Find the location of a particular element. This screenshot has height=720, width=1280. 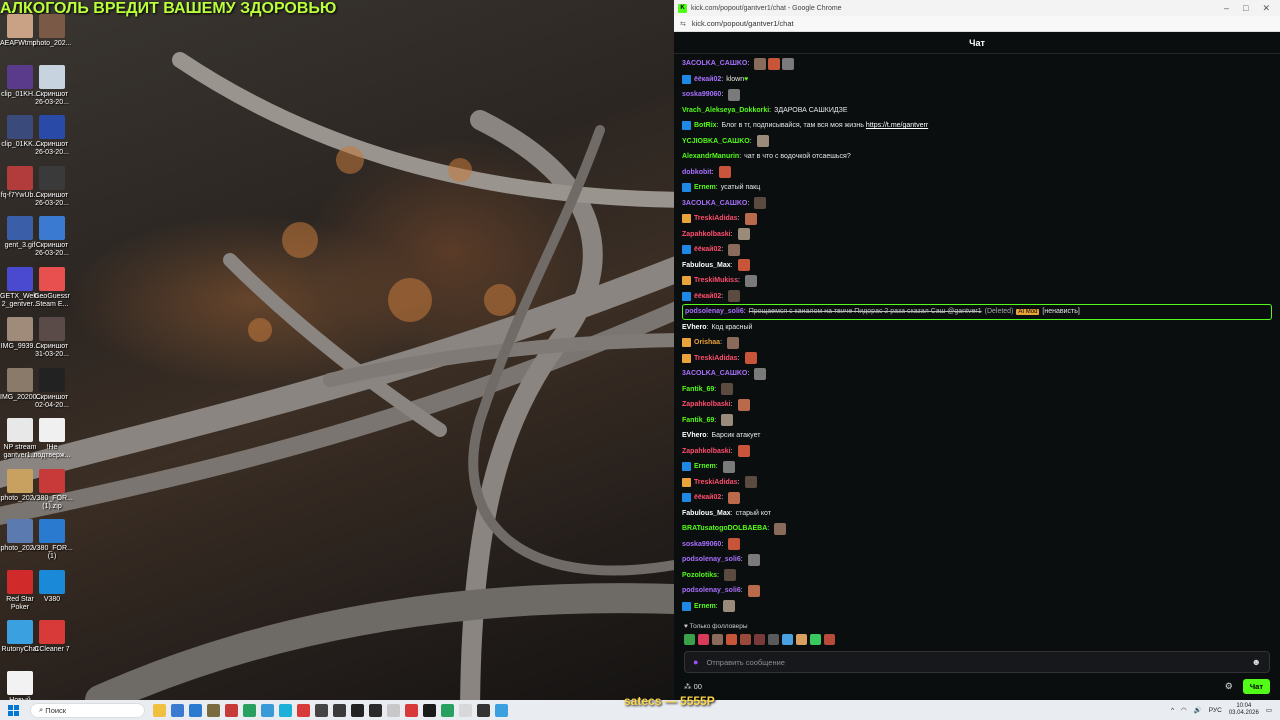

site-info-icon: ⇆ is located at coordinates (683, 24).